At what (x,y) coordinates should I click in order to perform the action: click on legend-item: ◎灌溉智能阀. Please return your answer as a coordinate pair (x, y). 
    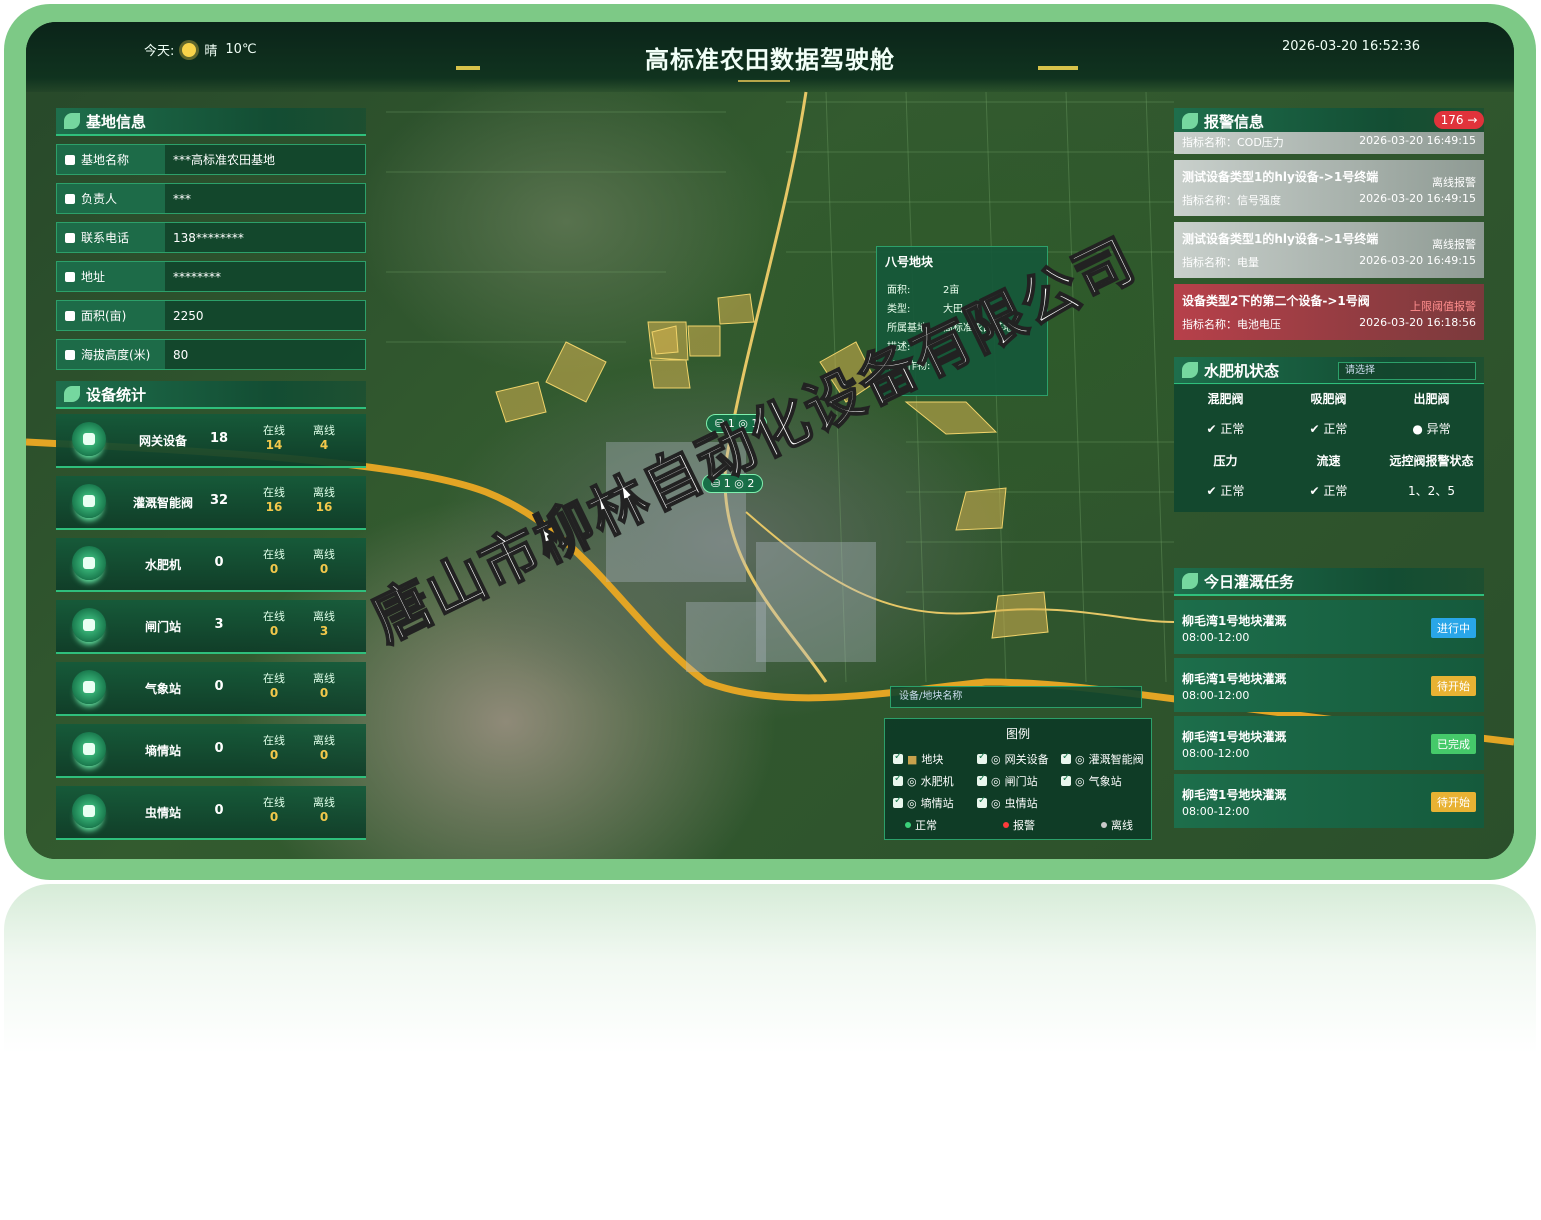
    Looking at the image, I should click on (1102, 759).